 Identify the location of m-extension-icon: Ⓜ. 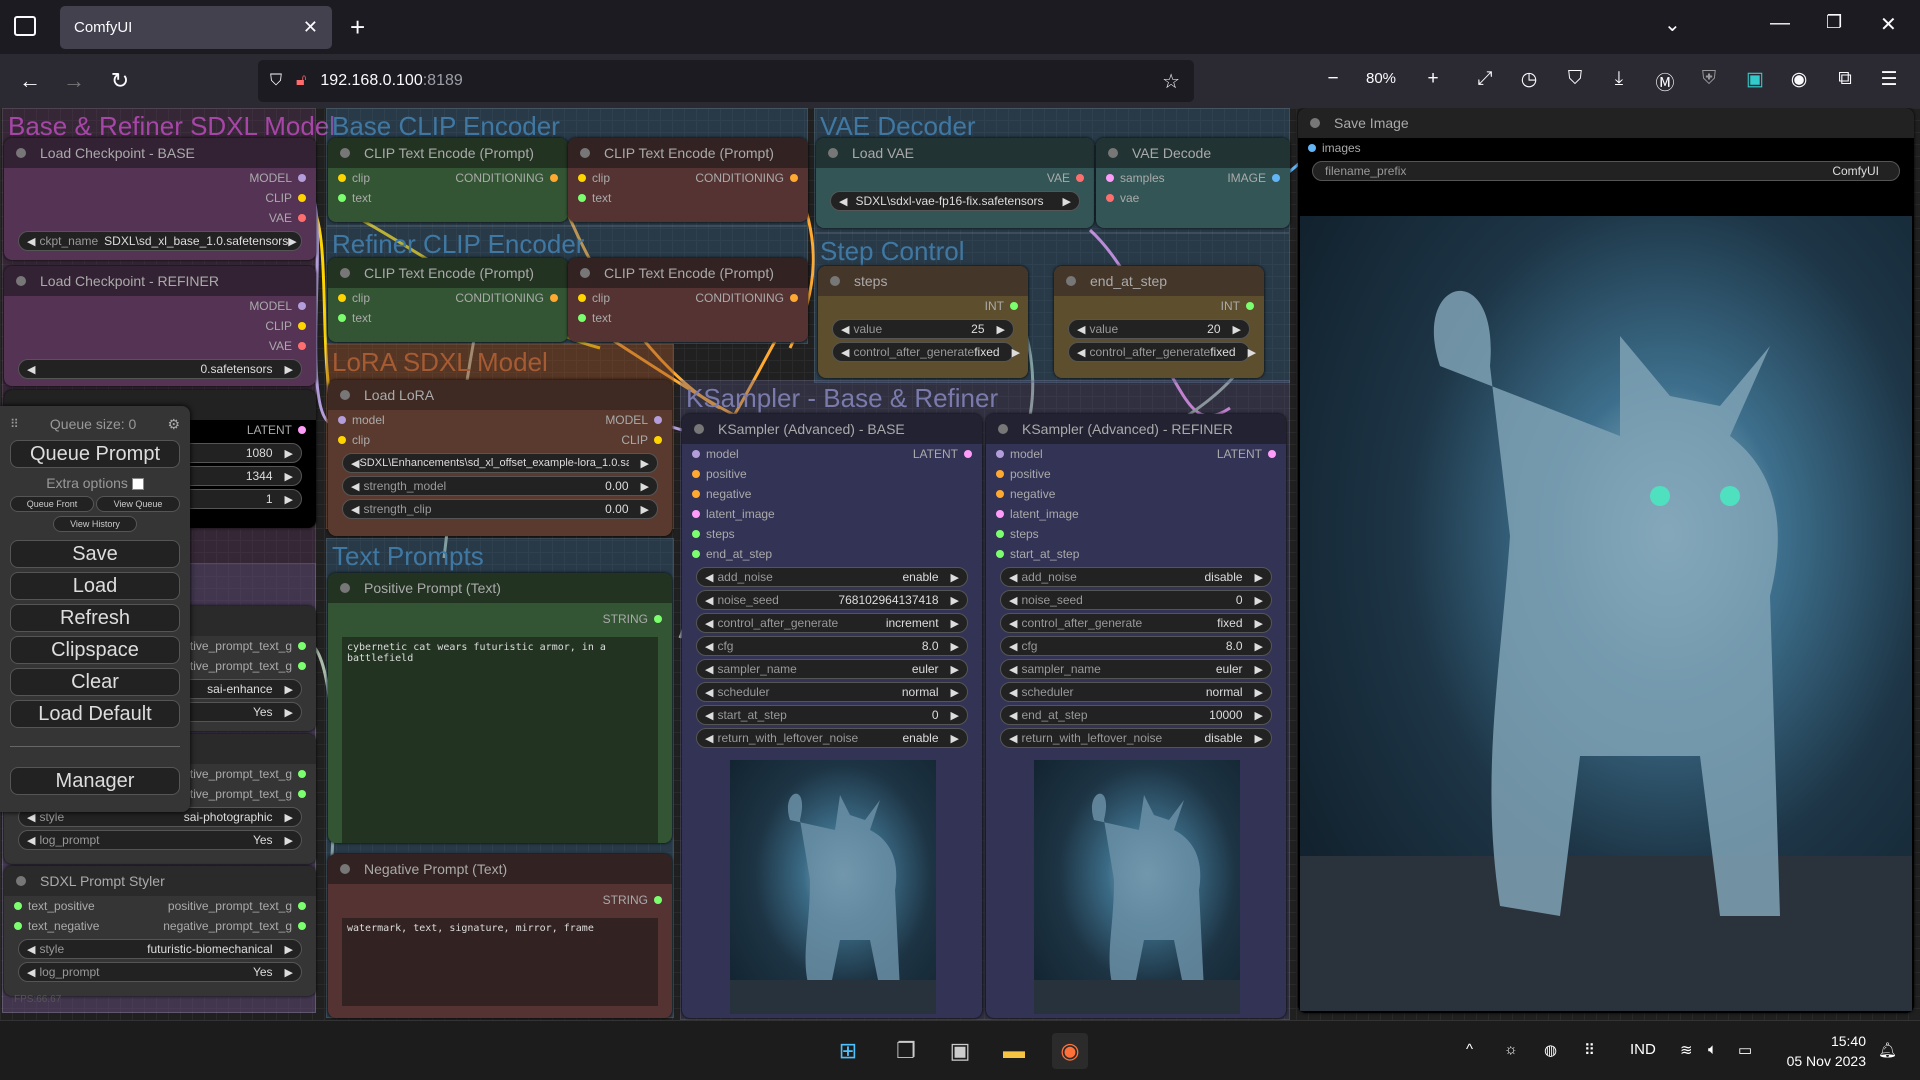
(1665, 81).